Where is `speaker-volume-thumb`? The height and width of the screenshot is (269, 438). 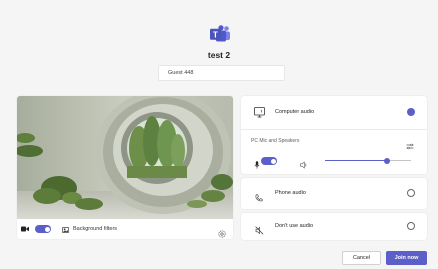
speaker-volume-thumb is located at coordinates (386, 160).